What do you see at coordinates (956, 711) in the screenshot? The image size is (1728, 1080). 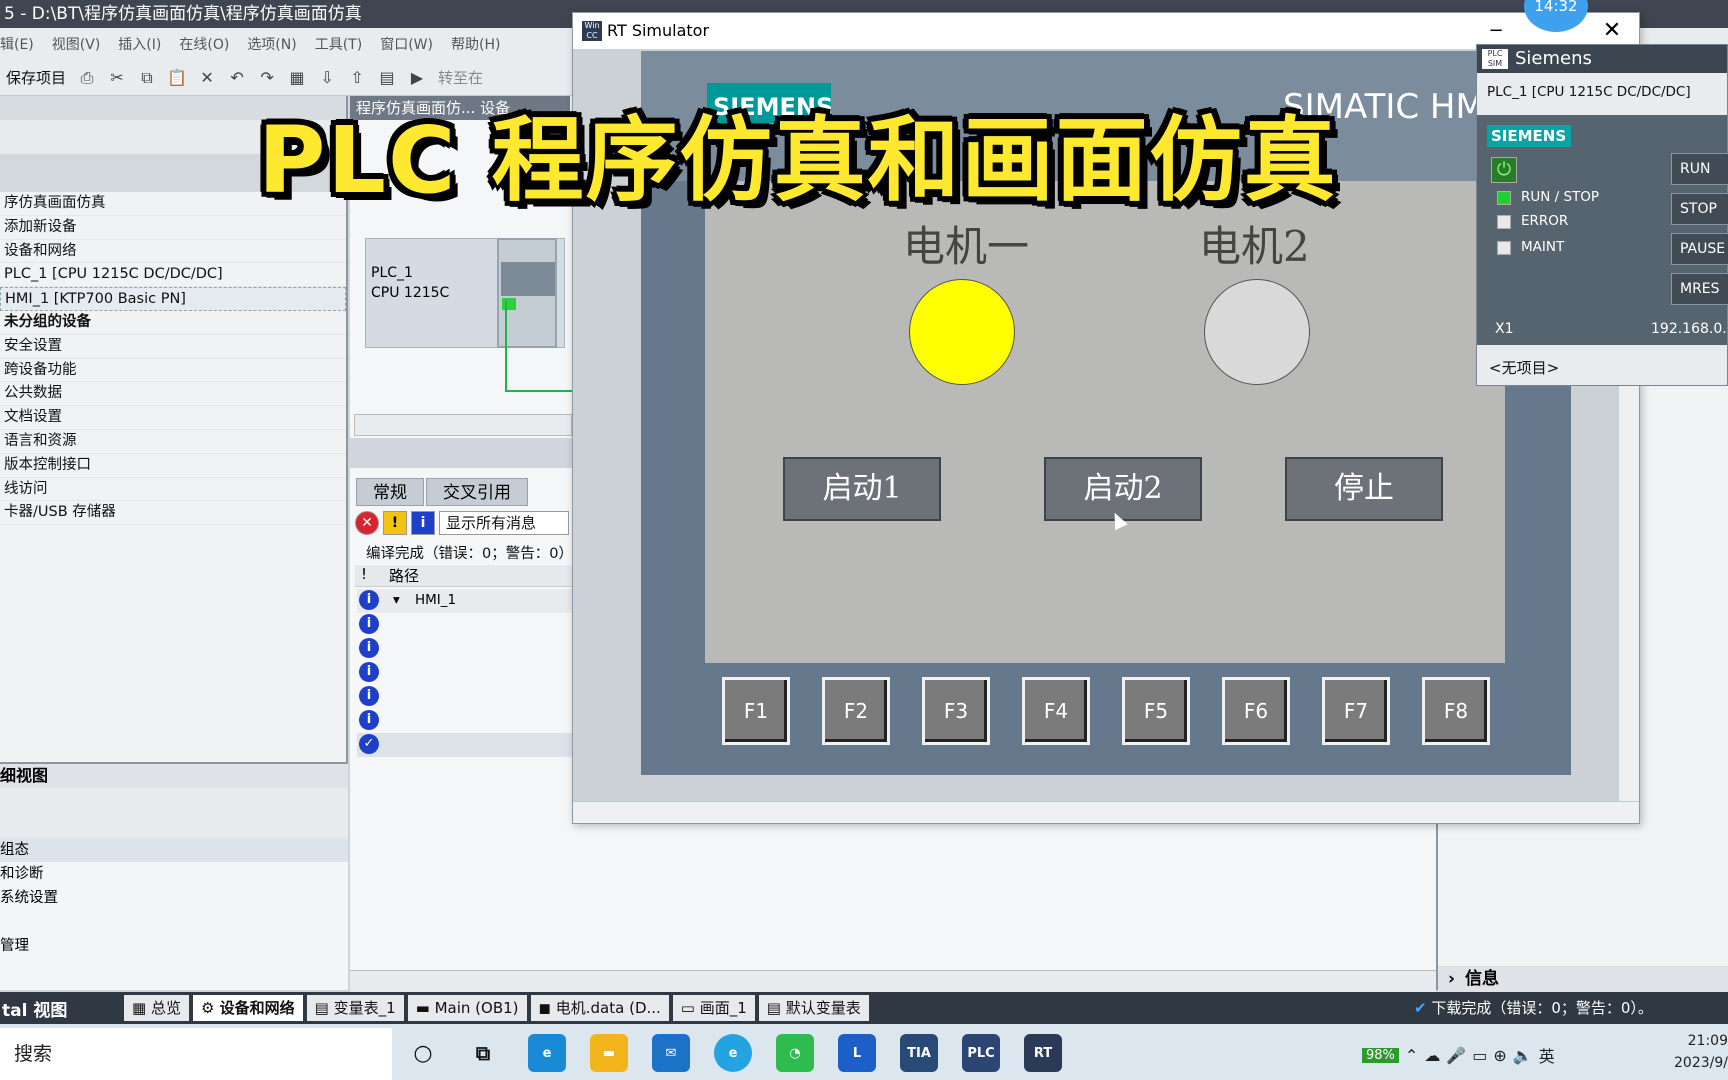 I see `f3-key: F3` at bounding box center [956, 711].